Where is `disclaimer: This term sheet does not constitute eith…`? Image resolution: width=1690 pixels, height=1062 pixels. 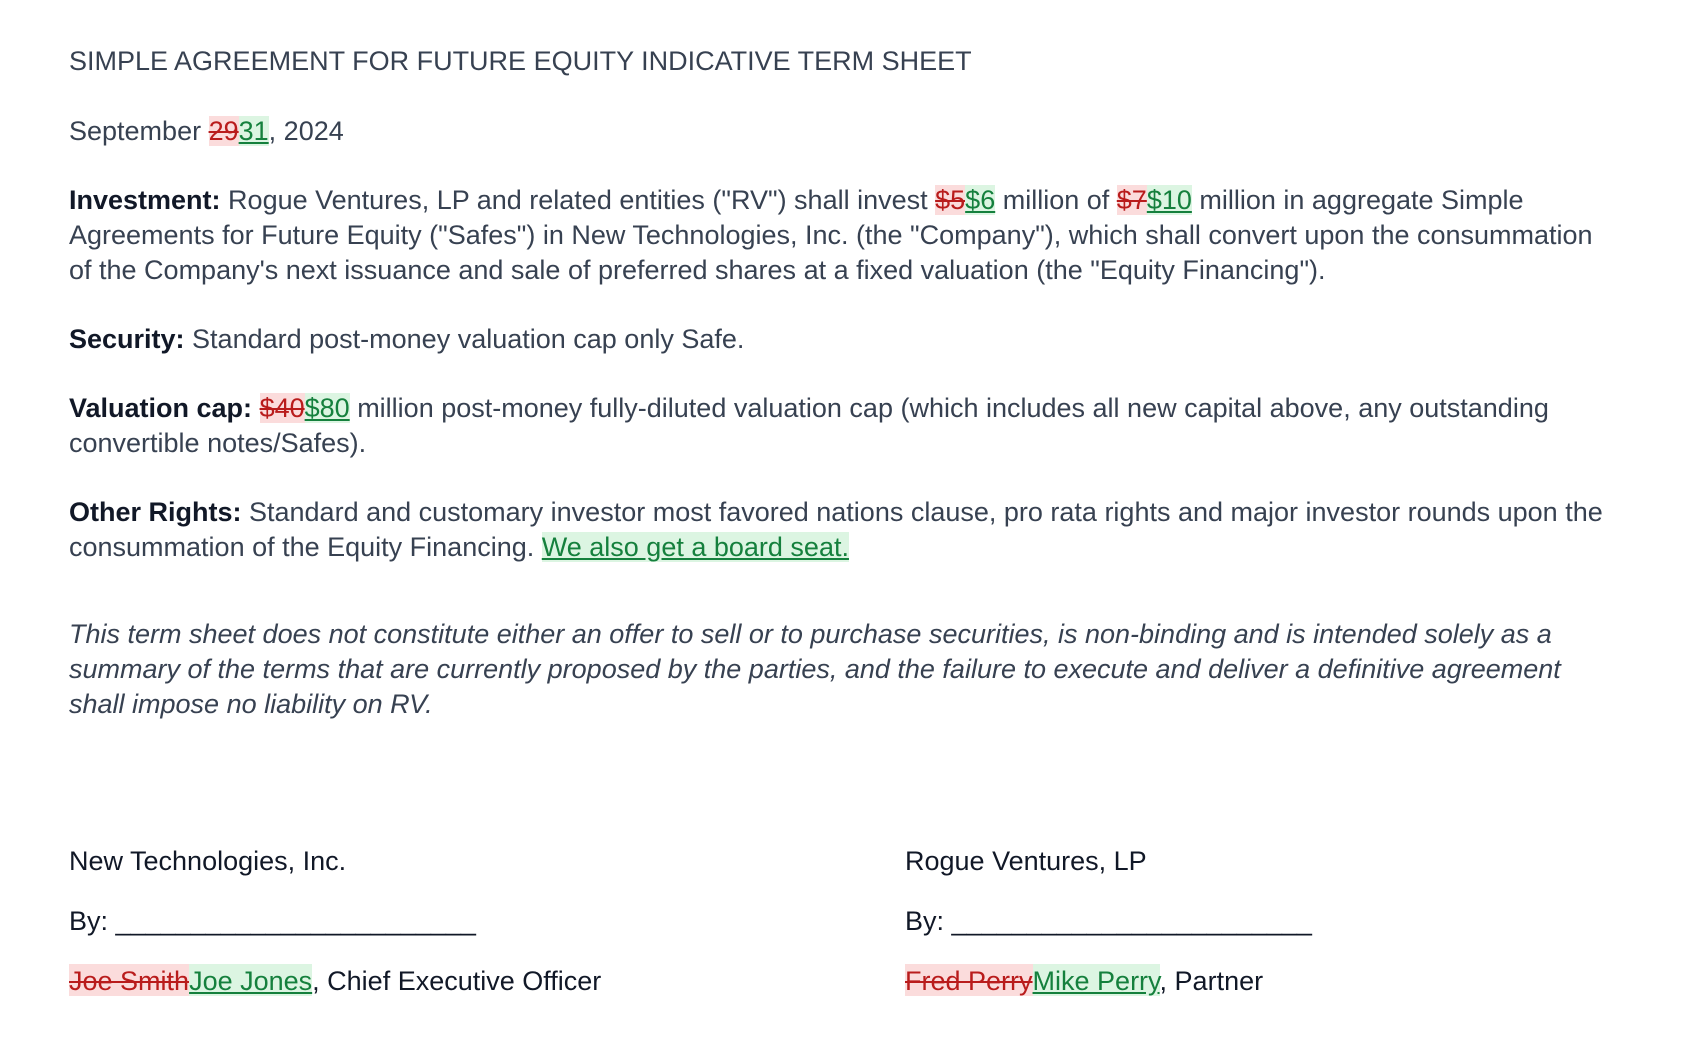 disclaimer: This term sheet does not constitute eith… is located at coordinates (815, 669).